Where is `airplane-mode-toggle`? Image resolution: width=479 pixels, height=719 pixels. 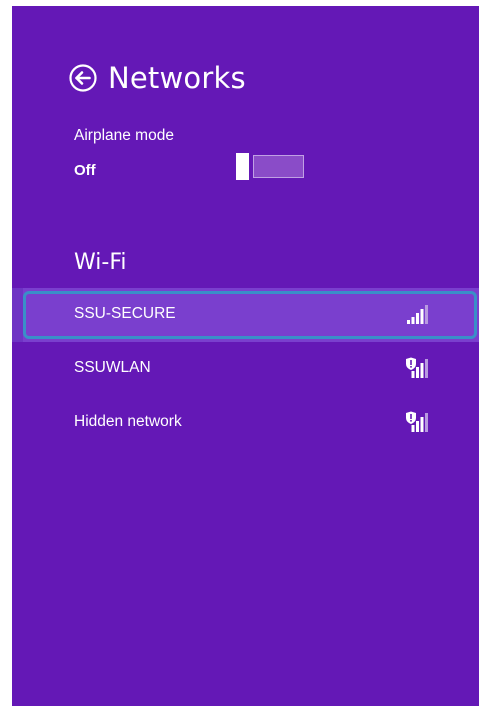
airplane-mode-toggle is located at coordinates (270, 166).